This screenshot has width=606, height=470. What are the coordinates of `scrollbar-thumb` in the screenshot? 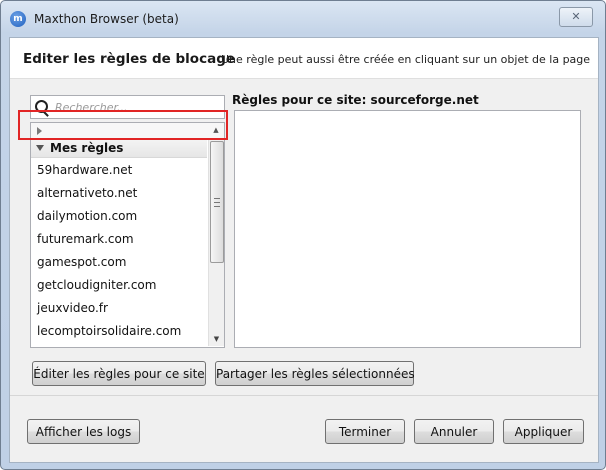 It's located at (217, 202).